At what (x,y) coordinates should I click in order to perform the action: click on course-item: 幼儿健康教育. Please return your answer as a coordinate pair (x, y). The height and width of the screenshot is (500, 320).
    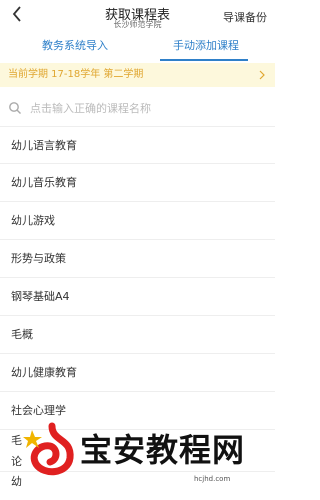
    Looking at the image, I should click on (137, 373).